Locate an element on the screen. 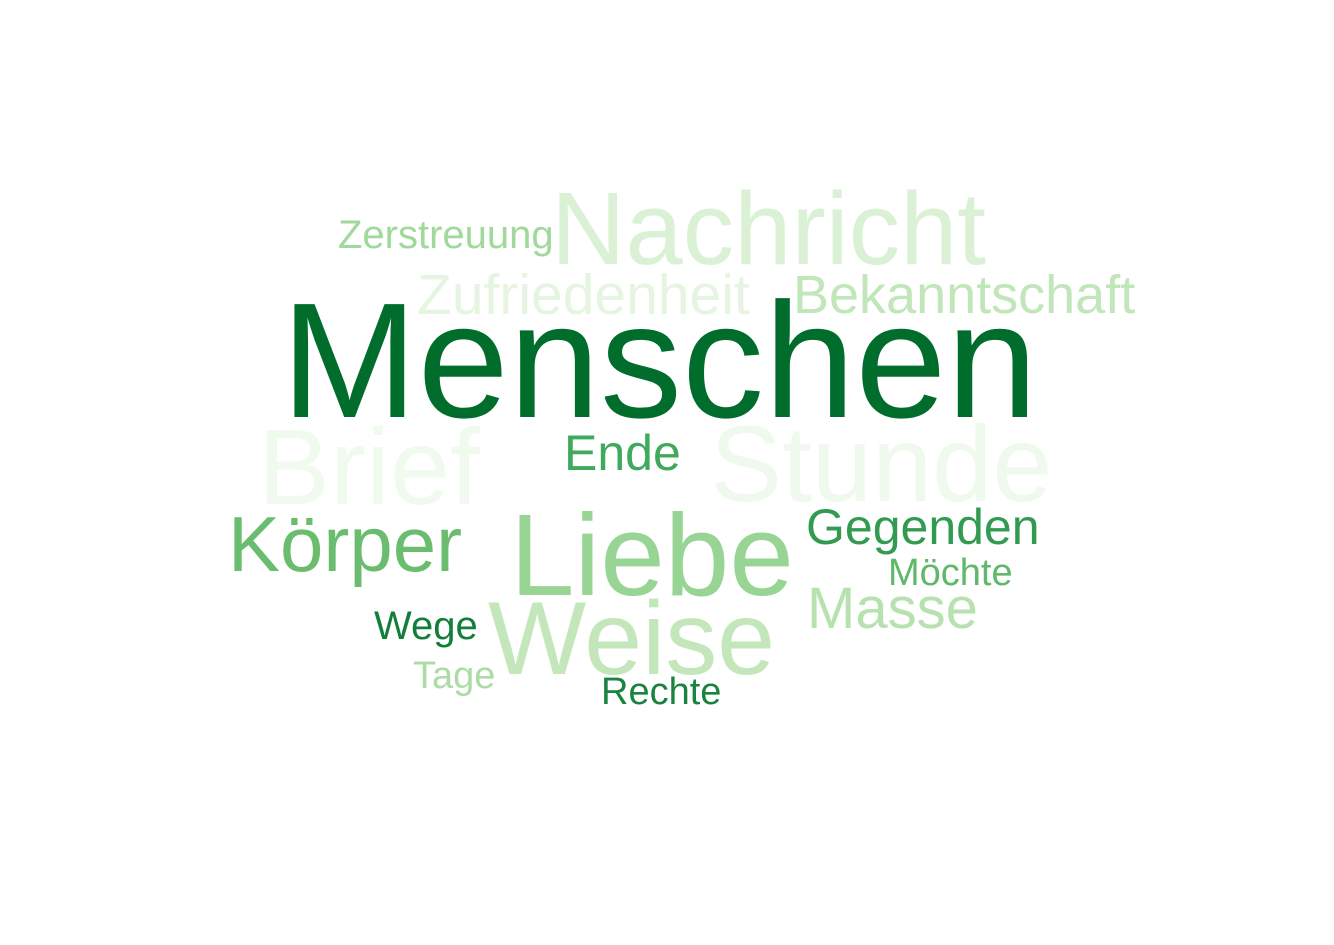  word-masse: Masse is located at coordinates (892, 608).